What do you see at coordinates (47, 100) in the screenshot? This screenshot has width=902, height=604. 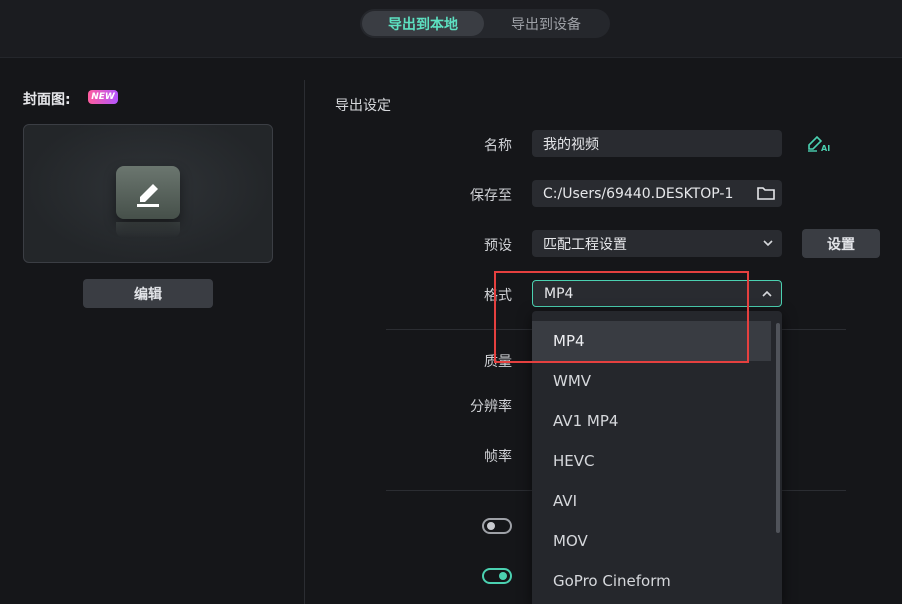 I see `cover-label: 封面图:` at bounding box center [47, 100].